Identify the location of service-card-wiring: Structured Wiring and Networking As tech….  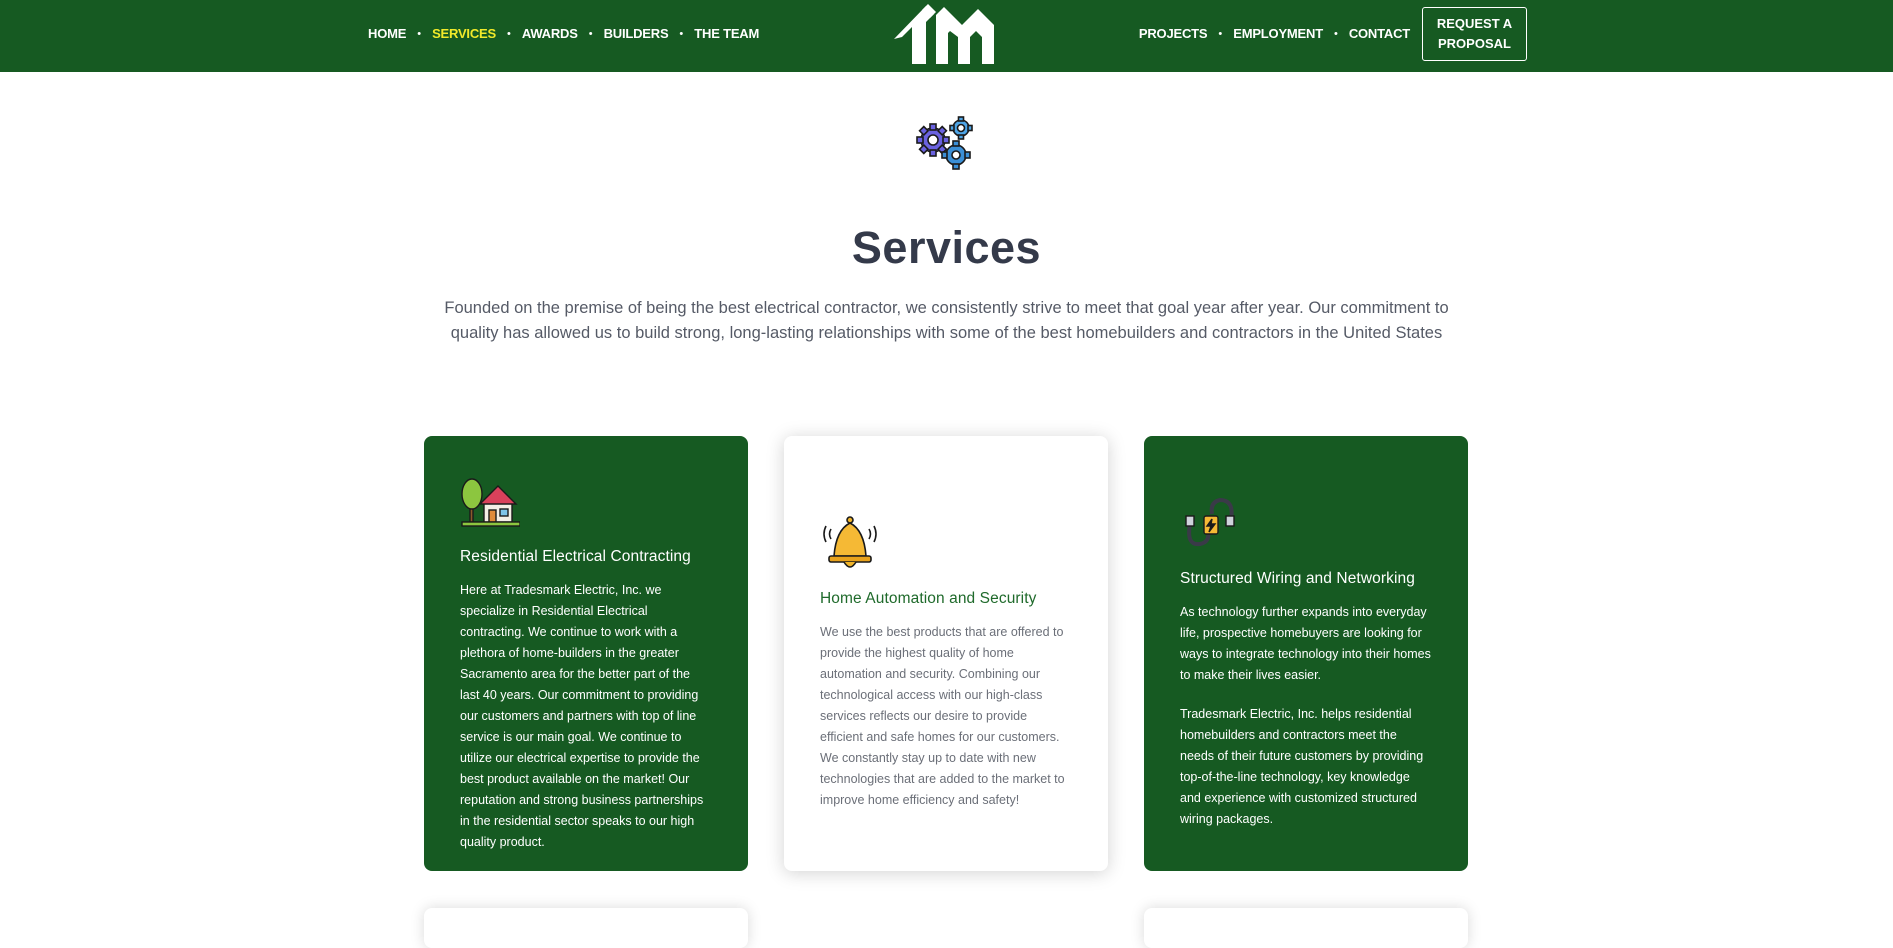
(1306, 653).